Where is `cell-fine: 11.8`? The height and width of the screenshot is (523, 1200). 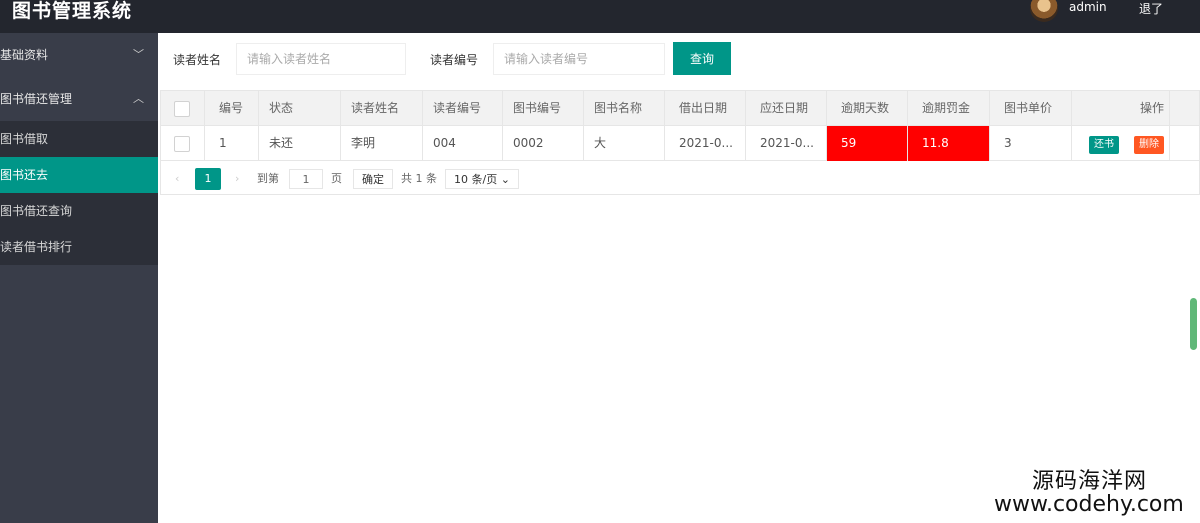 cell-fine: 11.8 is located at coordinates (949, 143).